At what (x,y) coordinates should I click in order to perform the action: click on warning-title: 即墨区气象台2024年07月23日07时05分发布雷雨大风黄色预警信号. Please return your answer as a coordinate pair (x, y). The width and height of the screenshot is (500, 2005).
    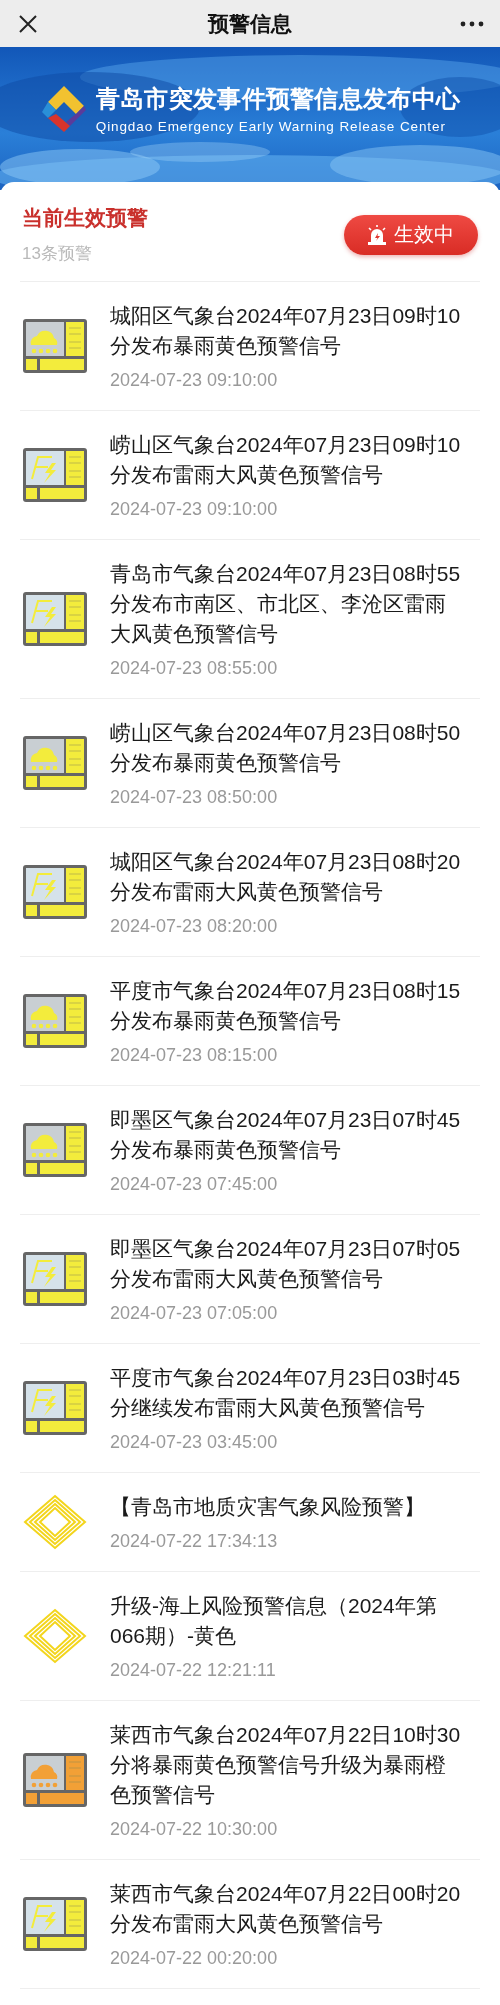
    Looking at the image, I should click on (287, 1264).